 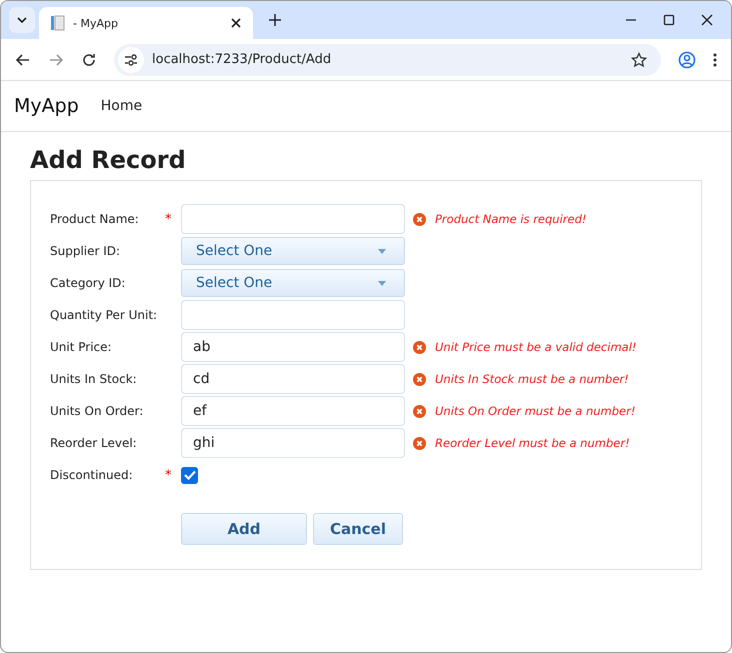 I want to click on field-label: Discontinued:, so click(x=92, y=475).